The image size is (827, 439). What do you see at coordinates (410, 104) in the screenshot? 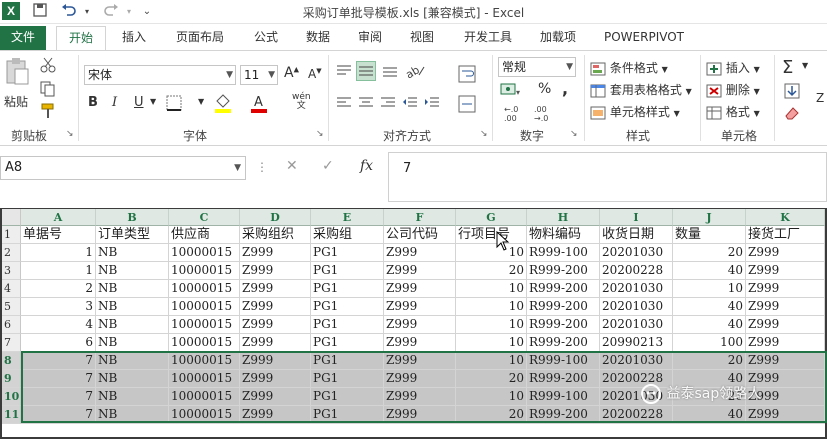
I see `decrease-indent-icon` at bounding box center [410, 104].